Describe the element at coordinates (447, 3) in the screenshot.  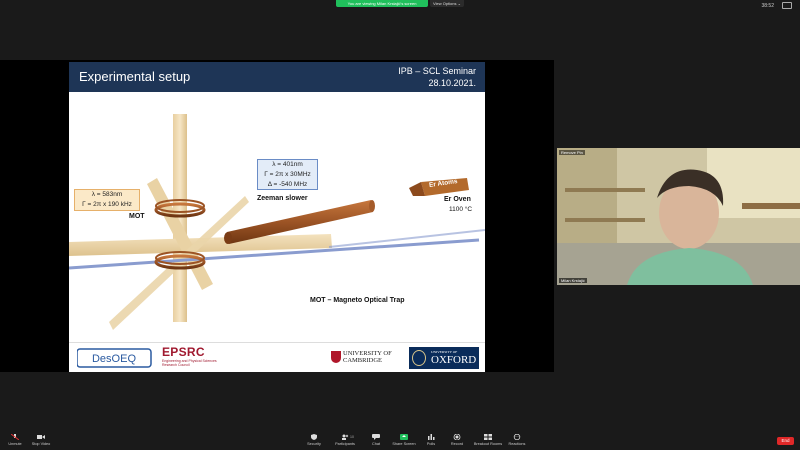
I see `view-options-button: View Options ⌄` at that location.